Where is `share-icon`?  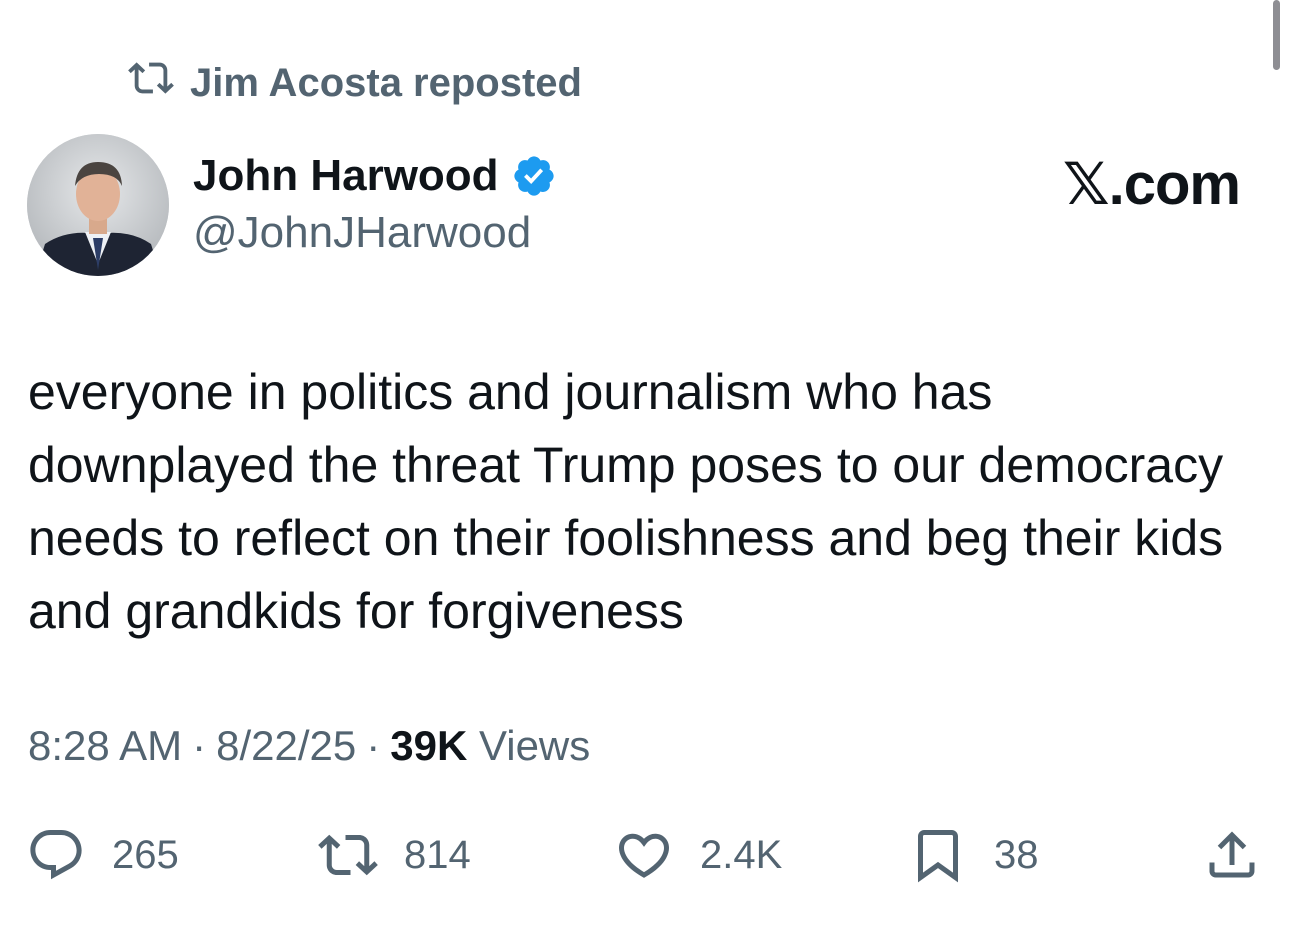
share-icon is located at coordinates (1232, 855).